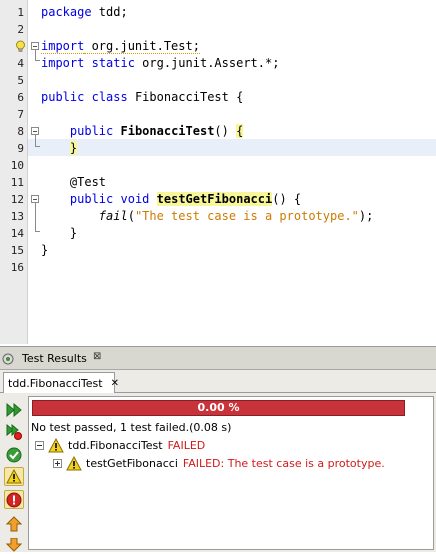 The width and height of the screenshot is (436, 554). What do you see at coordinates (366, 216) in the screenshot?
I see `code-text: );` at bounding box center [366, 216].